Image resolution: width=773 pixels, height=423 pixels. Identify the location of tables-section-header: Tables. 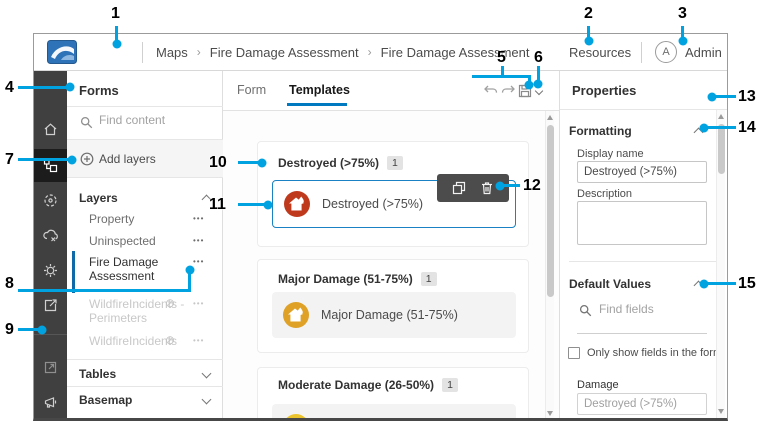
(97, 374).